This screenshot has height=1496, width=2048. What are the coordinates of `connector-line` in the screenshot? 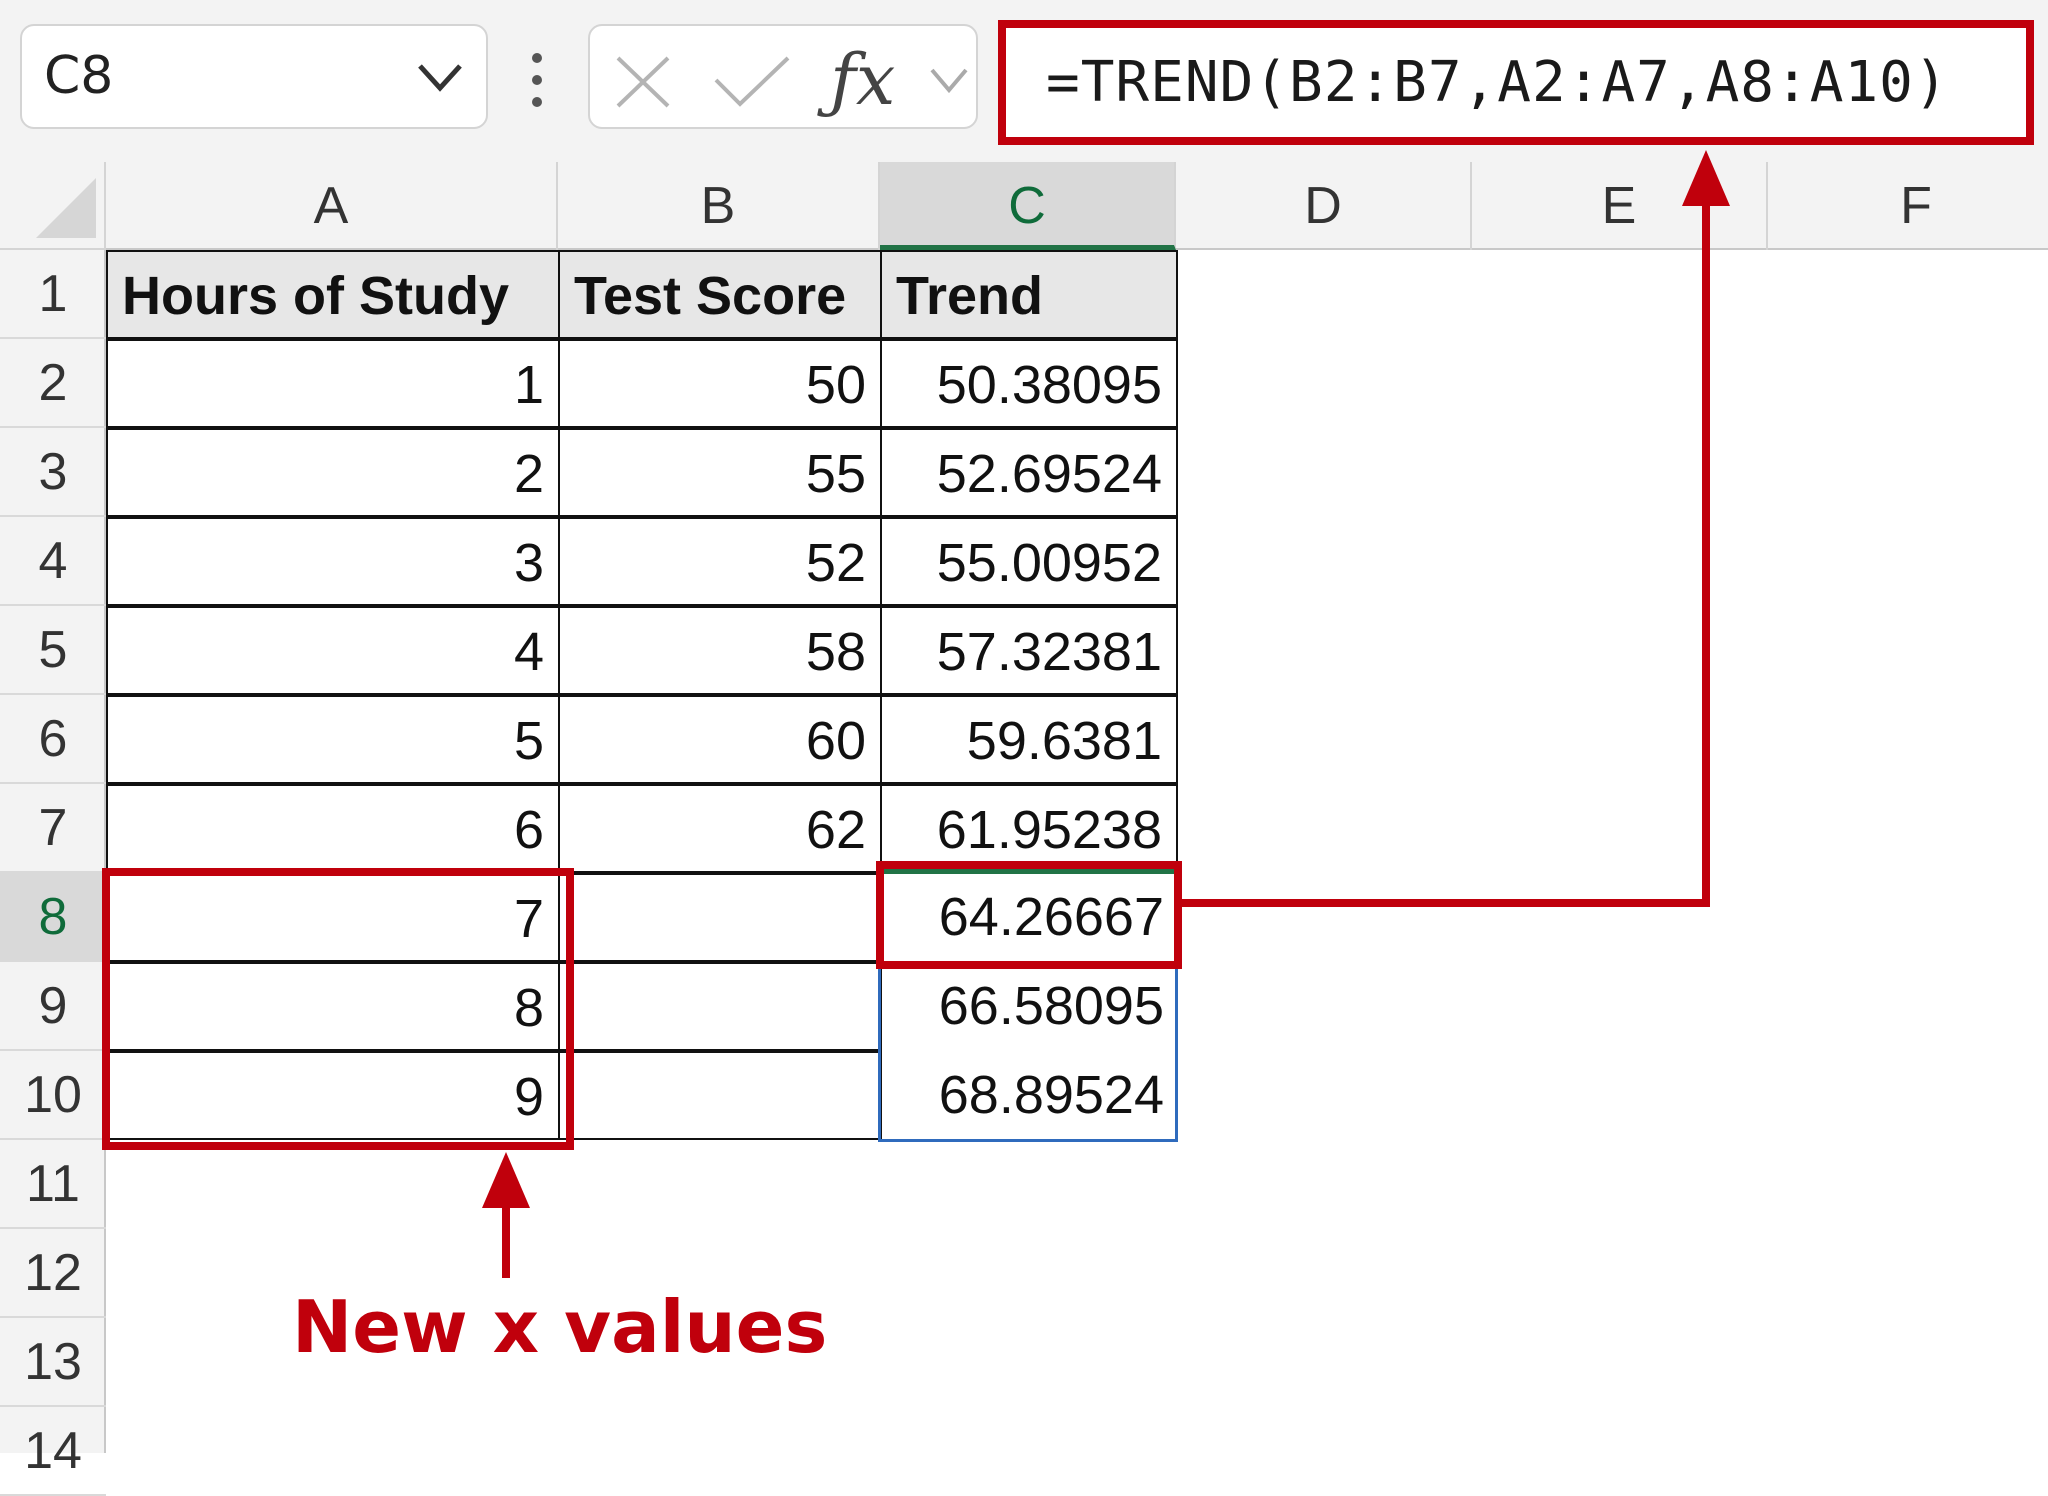 It's located at (1446, 548).